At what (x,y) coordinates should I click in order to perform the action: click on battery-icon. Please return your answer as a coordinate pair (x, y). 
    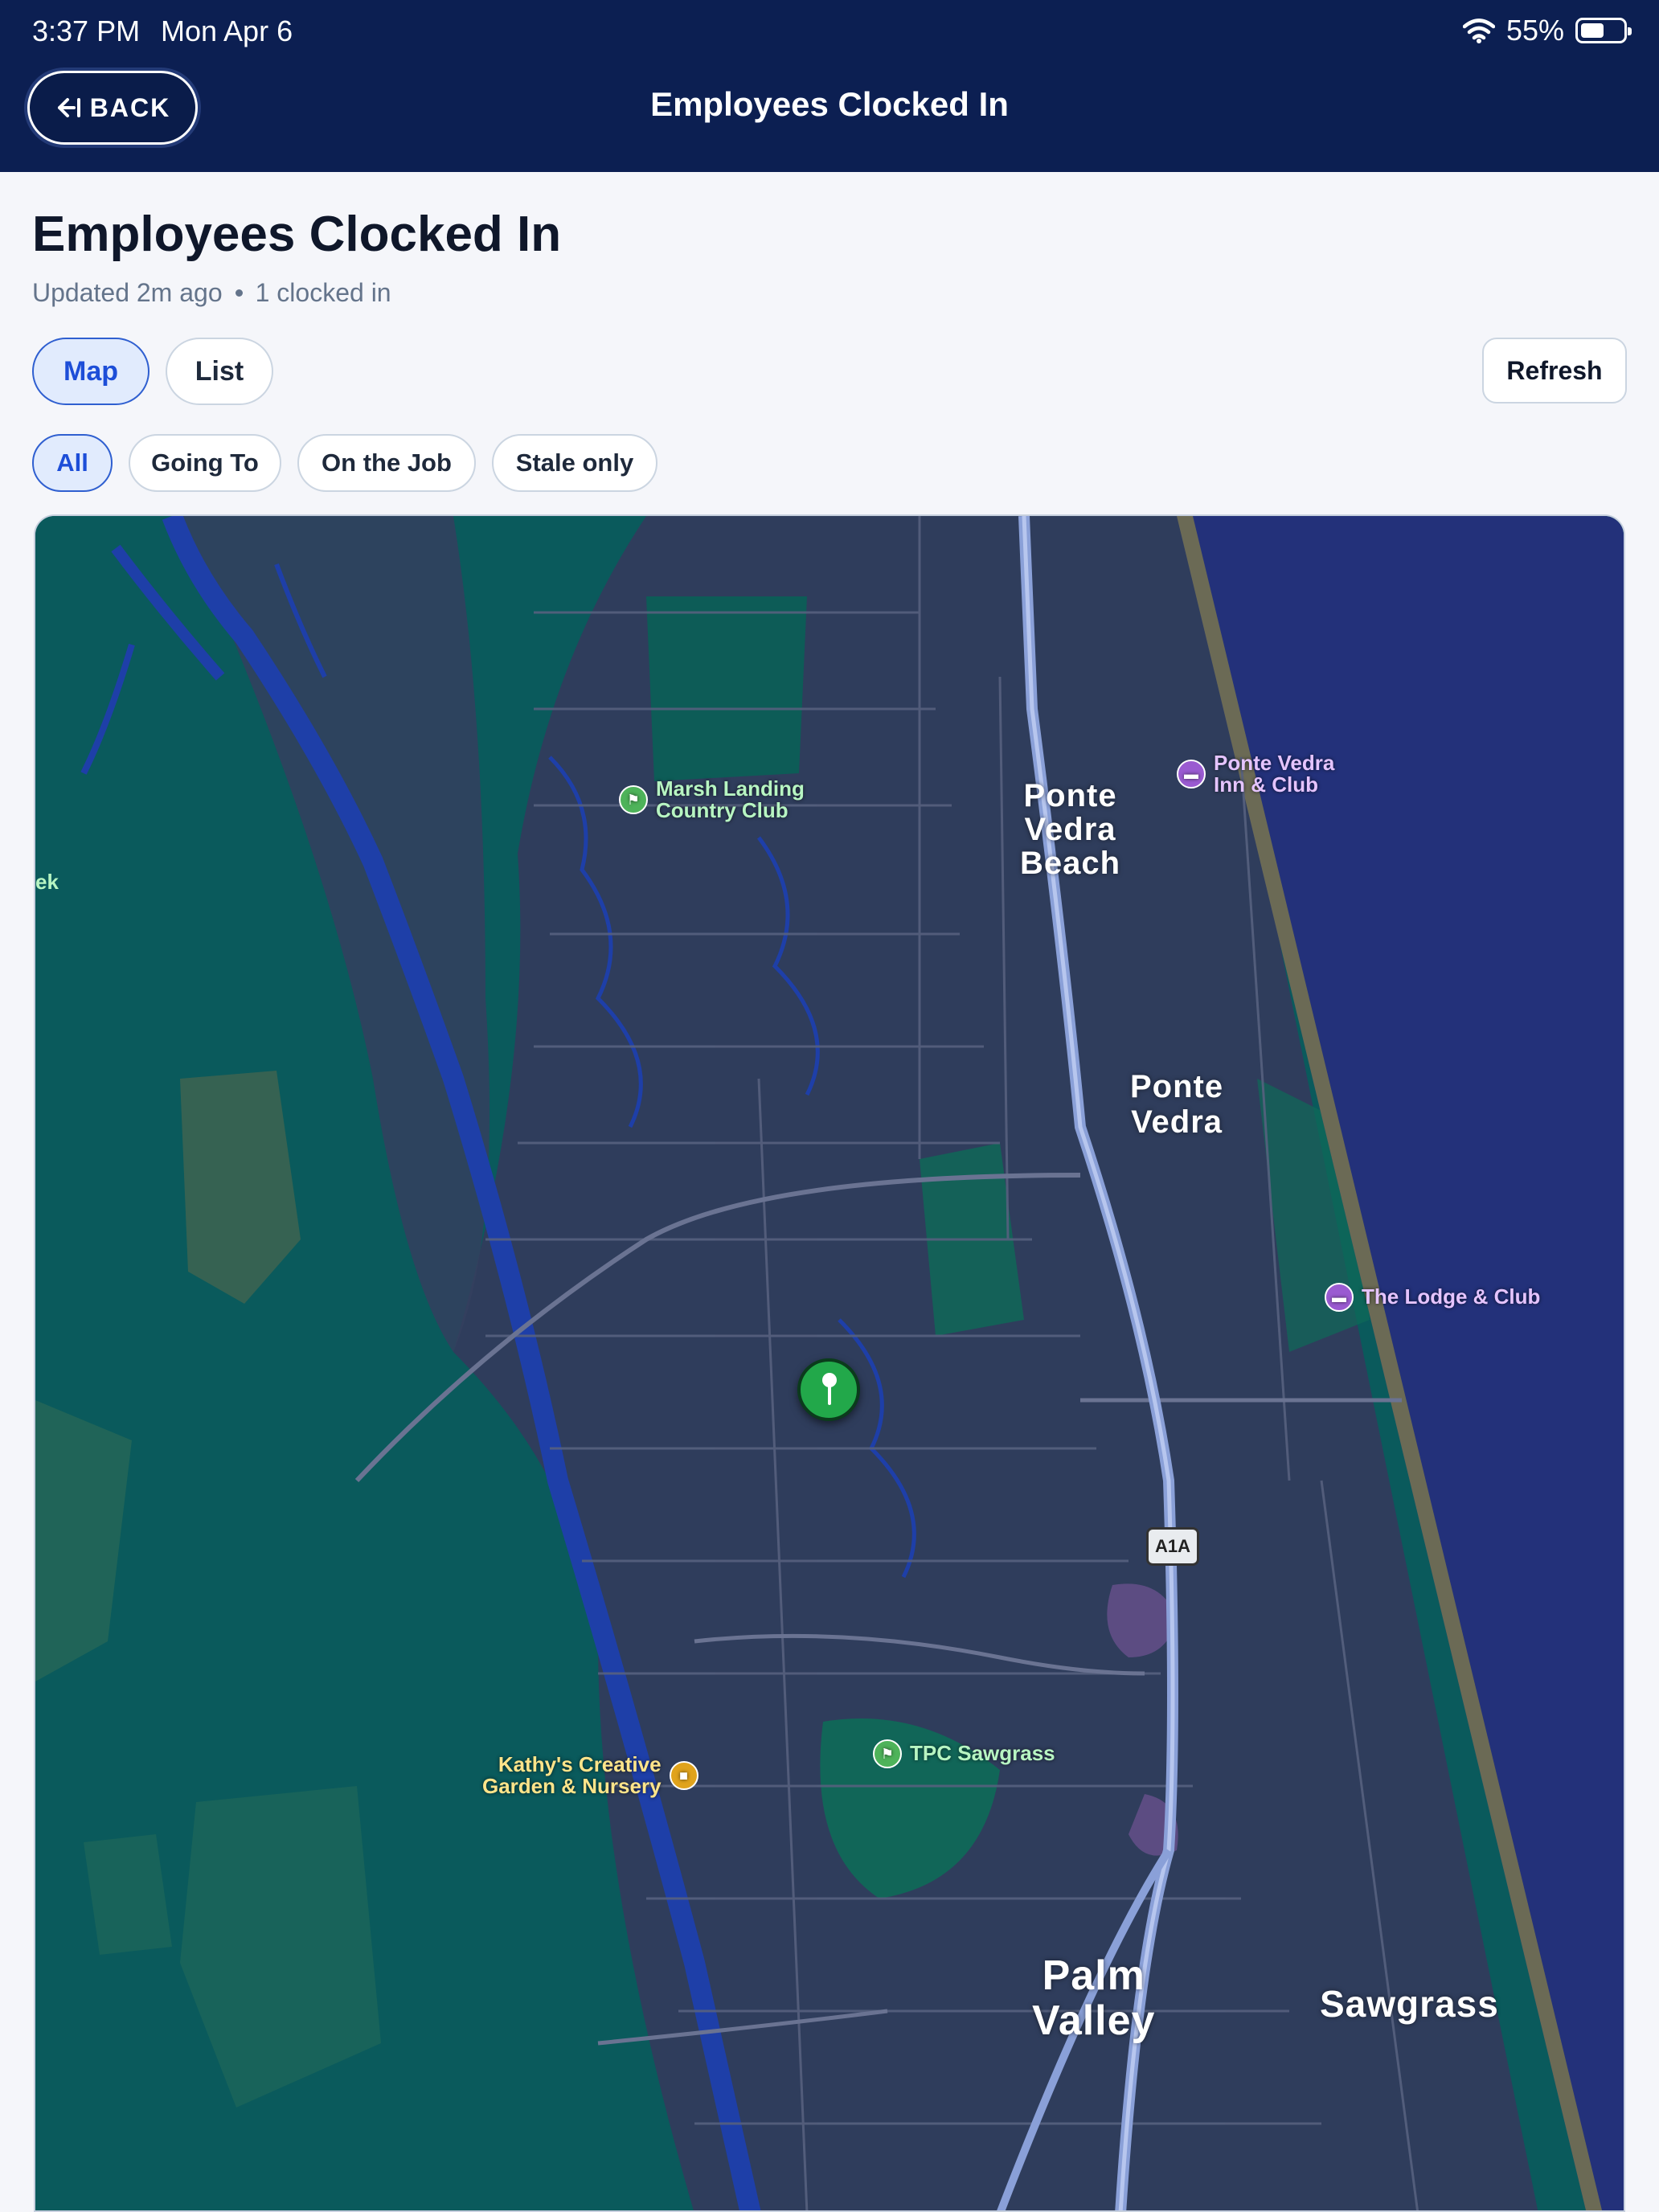
    Looking at the image, I should click on (1603, 30).